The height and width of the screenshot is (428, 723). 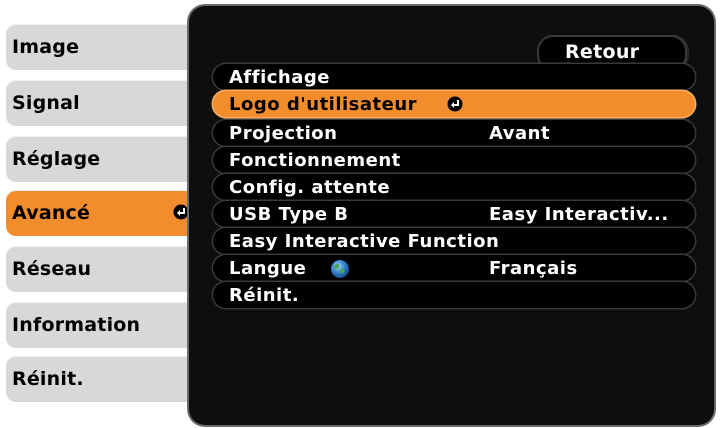 I want to click on menu-item-reinit: Réinit., so click(x=454, y=295).